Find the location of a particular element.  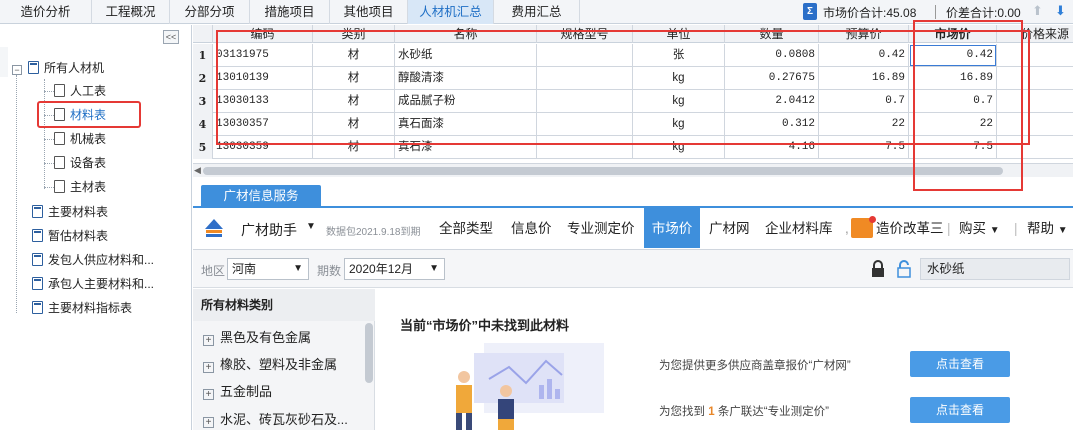

material-helper-logo-icon is located at coordinates (214, 228).